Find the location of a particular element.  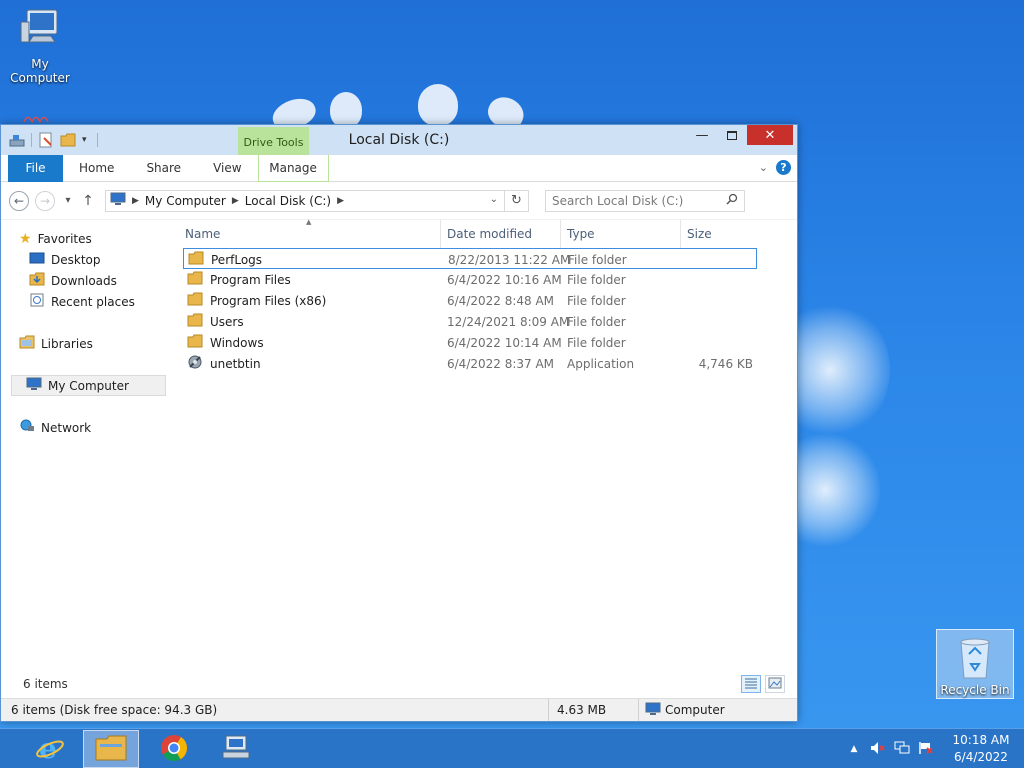

large-icons-view-icon is located at coordinates (775, 684).